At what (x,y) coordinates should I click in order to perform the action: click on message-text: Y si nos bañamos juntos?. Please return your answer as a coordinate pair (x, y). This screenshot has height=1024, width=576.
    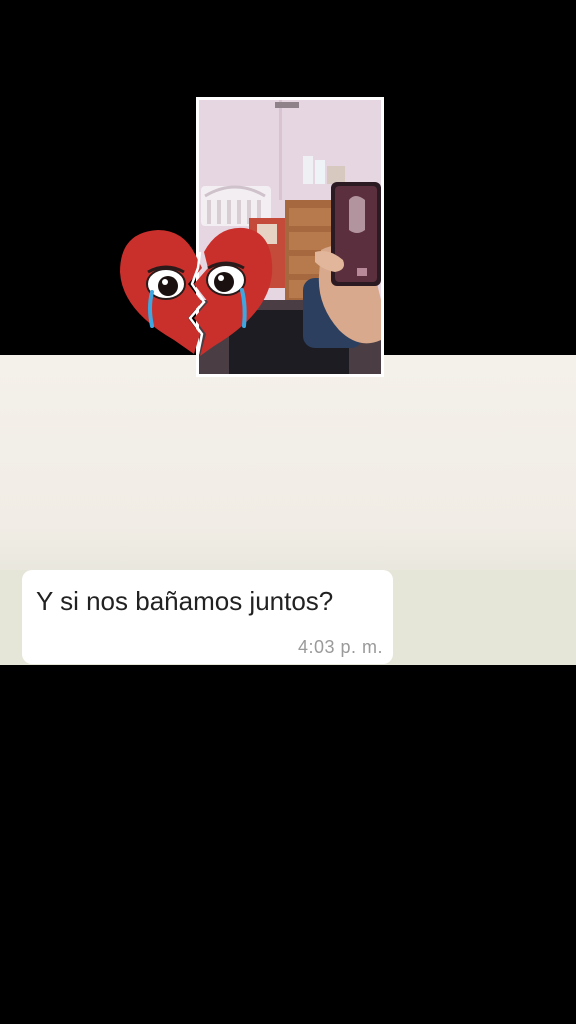
    Looking at the image, I should click on (185, 601).